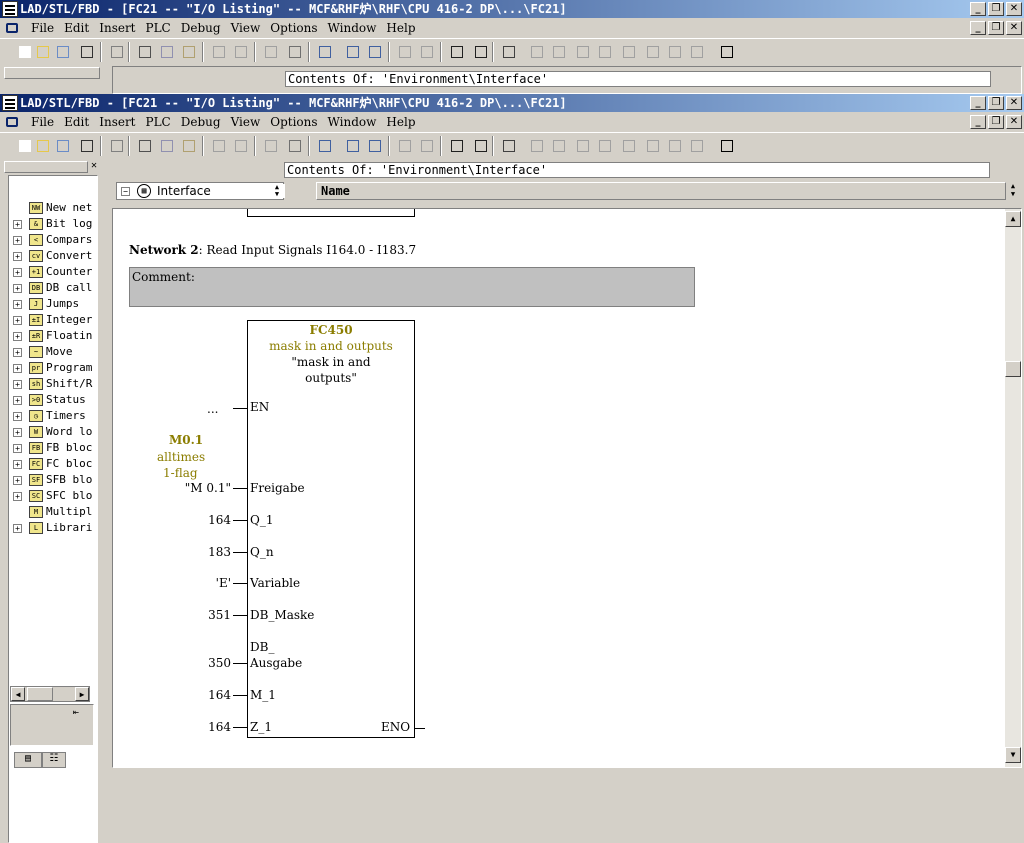 This screenshot has height=843, width=1024. What do you see at coordinates (46, 167) in the screenshot?
I see `catalog-grip` at bounding box center [46, 167].